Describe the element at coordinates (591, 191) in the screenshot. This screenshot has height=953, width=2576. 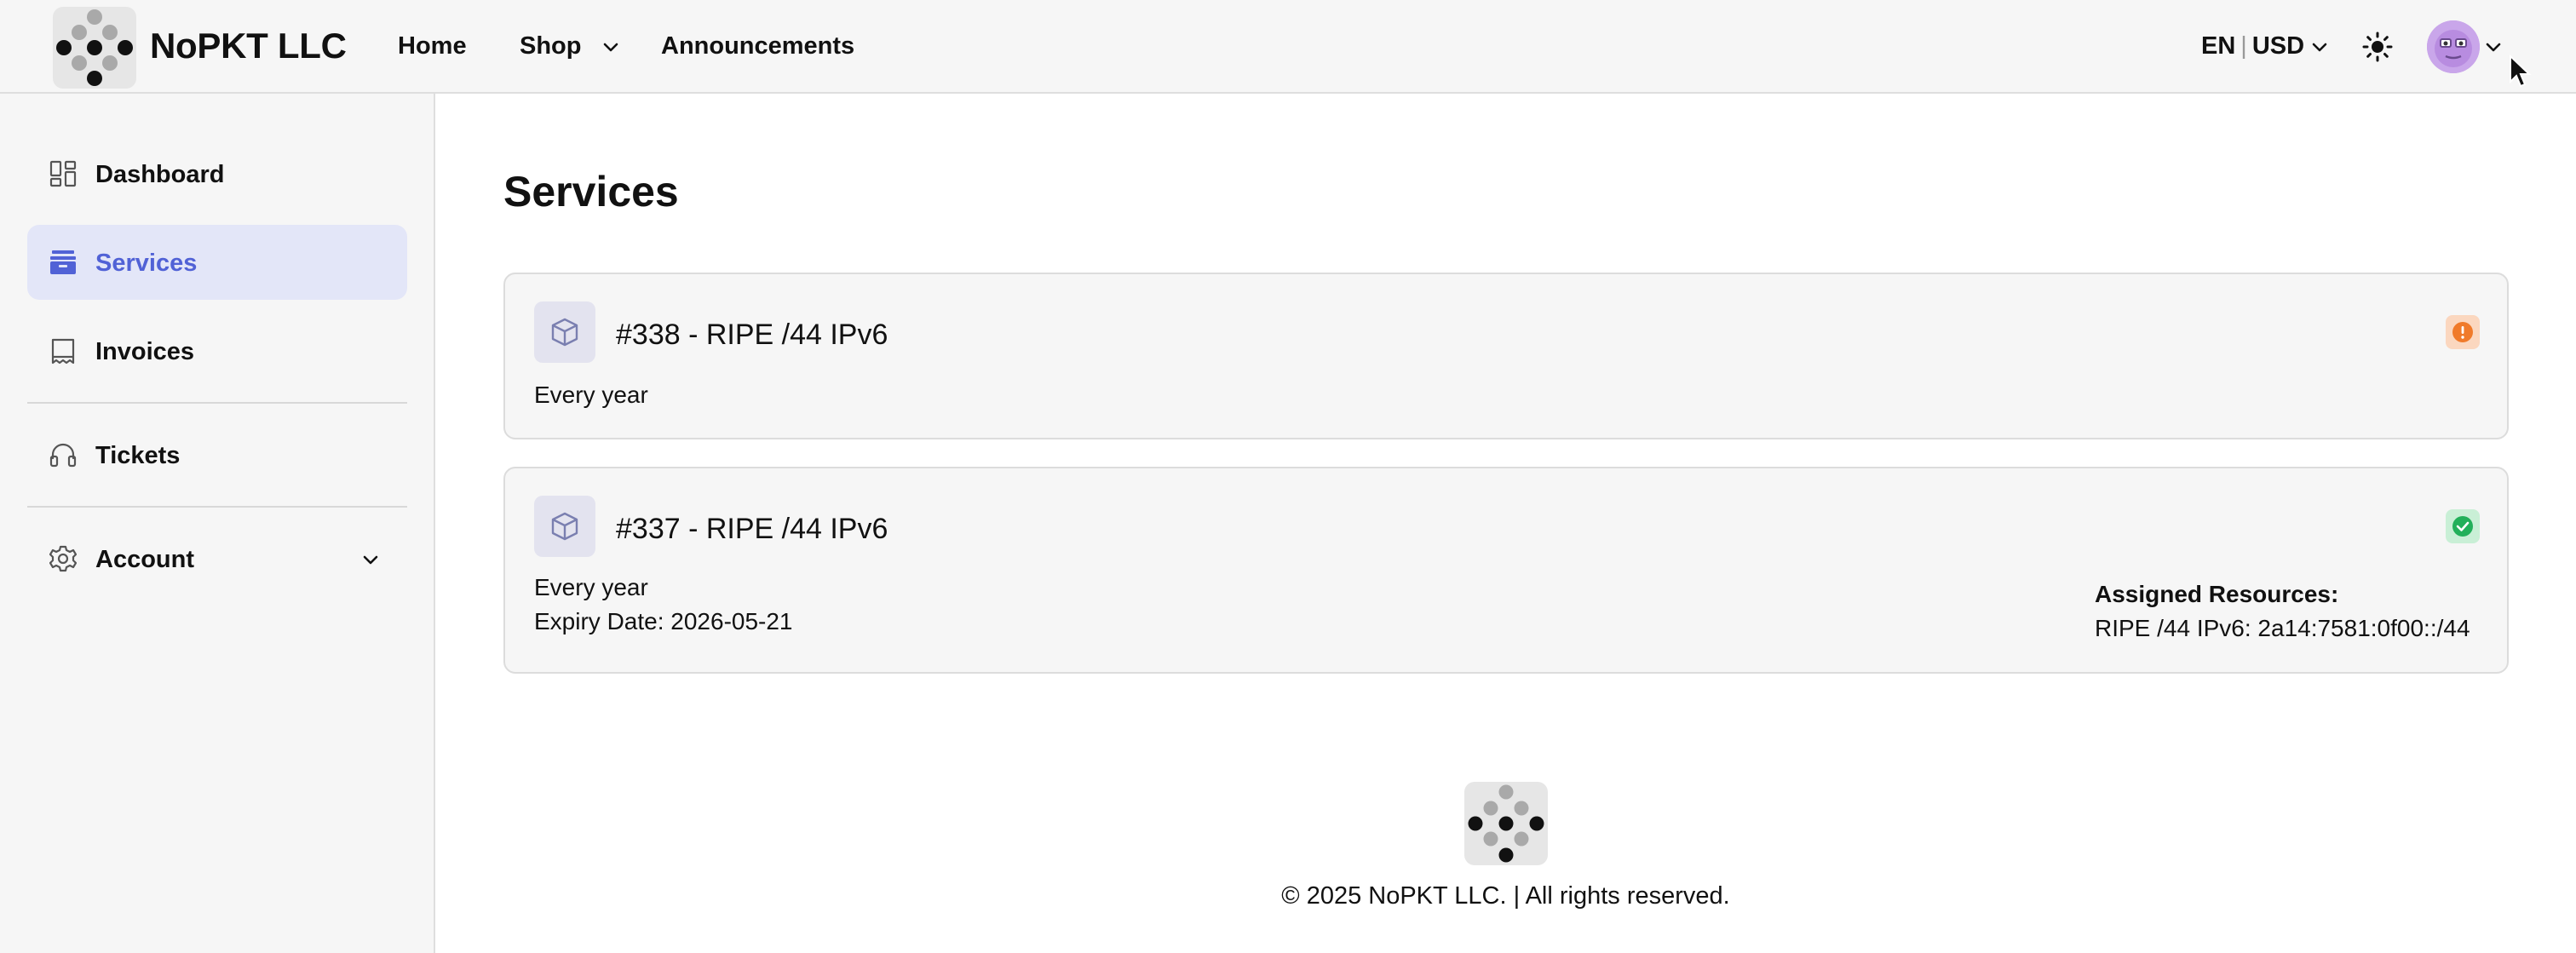
I see `page-title: Services` at that location.